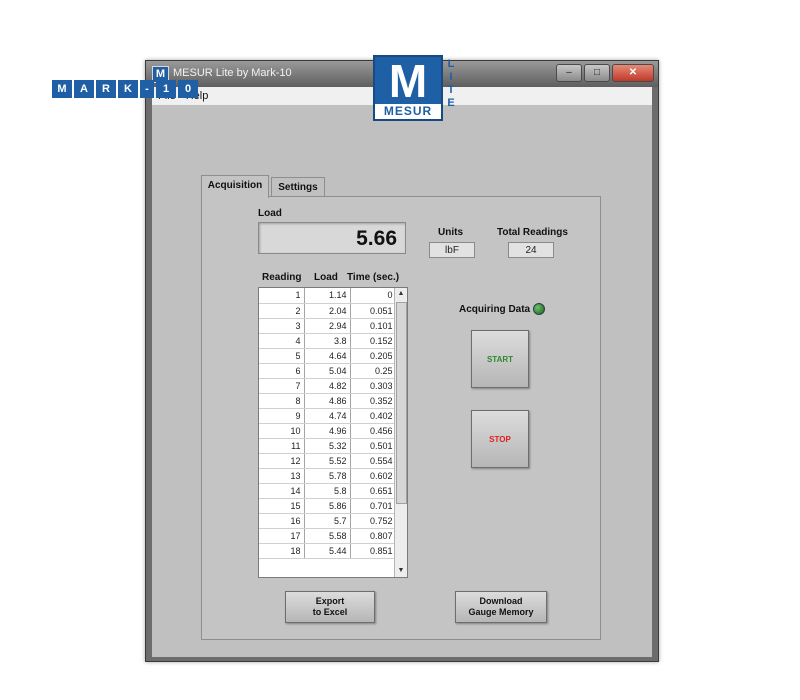  What do you see at coordinates (450, 232) in the screenshot?
I see `units-label: Units` at bounding box center [450, 232].